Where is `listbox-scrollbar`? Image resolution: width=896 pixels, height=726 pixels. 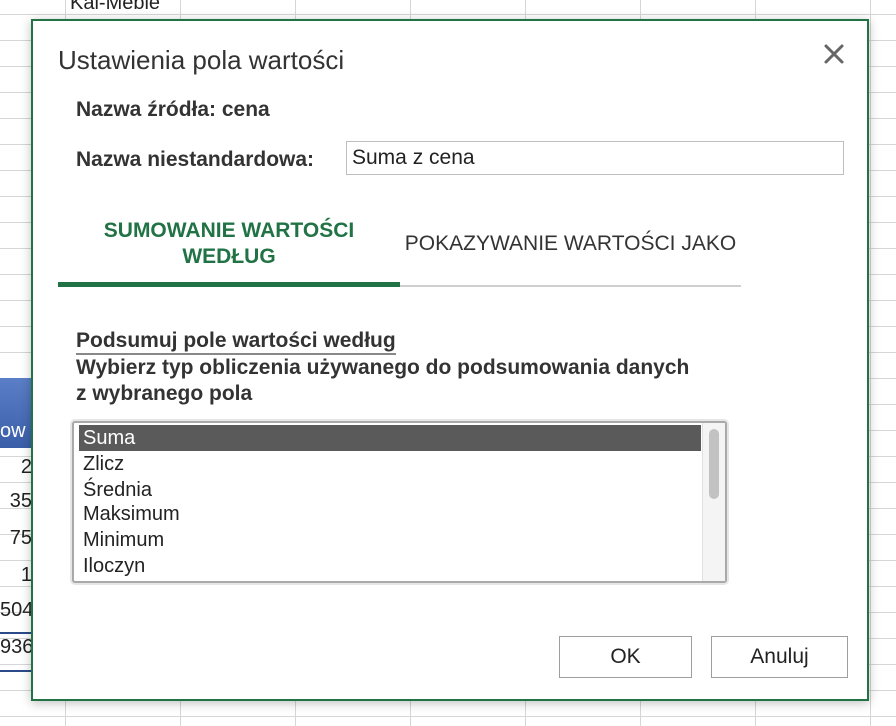 listbox-scrollbar is located at coordinates (713, 502).